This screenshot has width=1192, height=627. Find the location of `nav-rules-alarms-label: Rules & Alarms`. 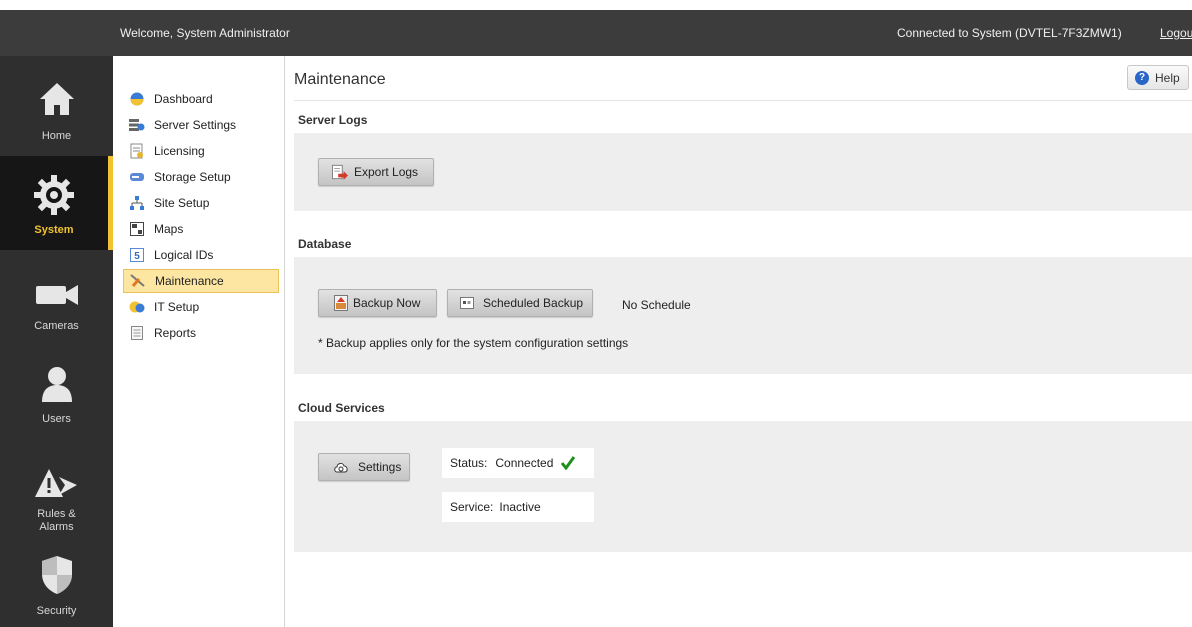

nav-rules-alarms-label: Rules & Alarms is located at coordinates (56, 520).